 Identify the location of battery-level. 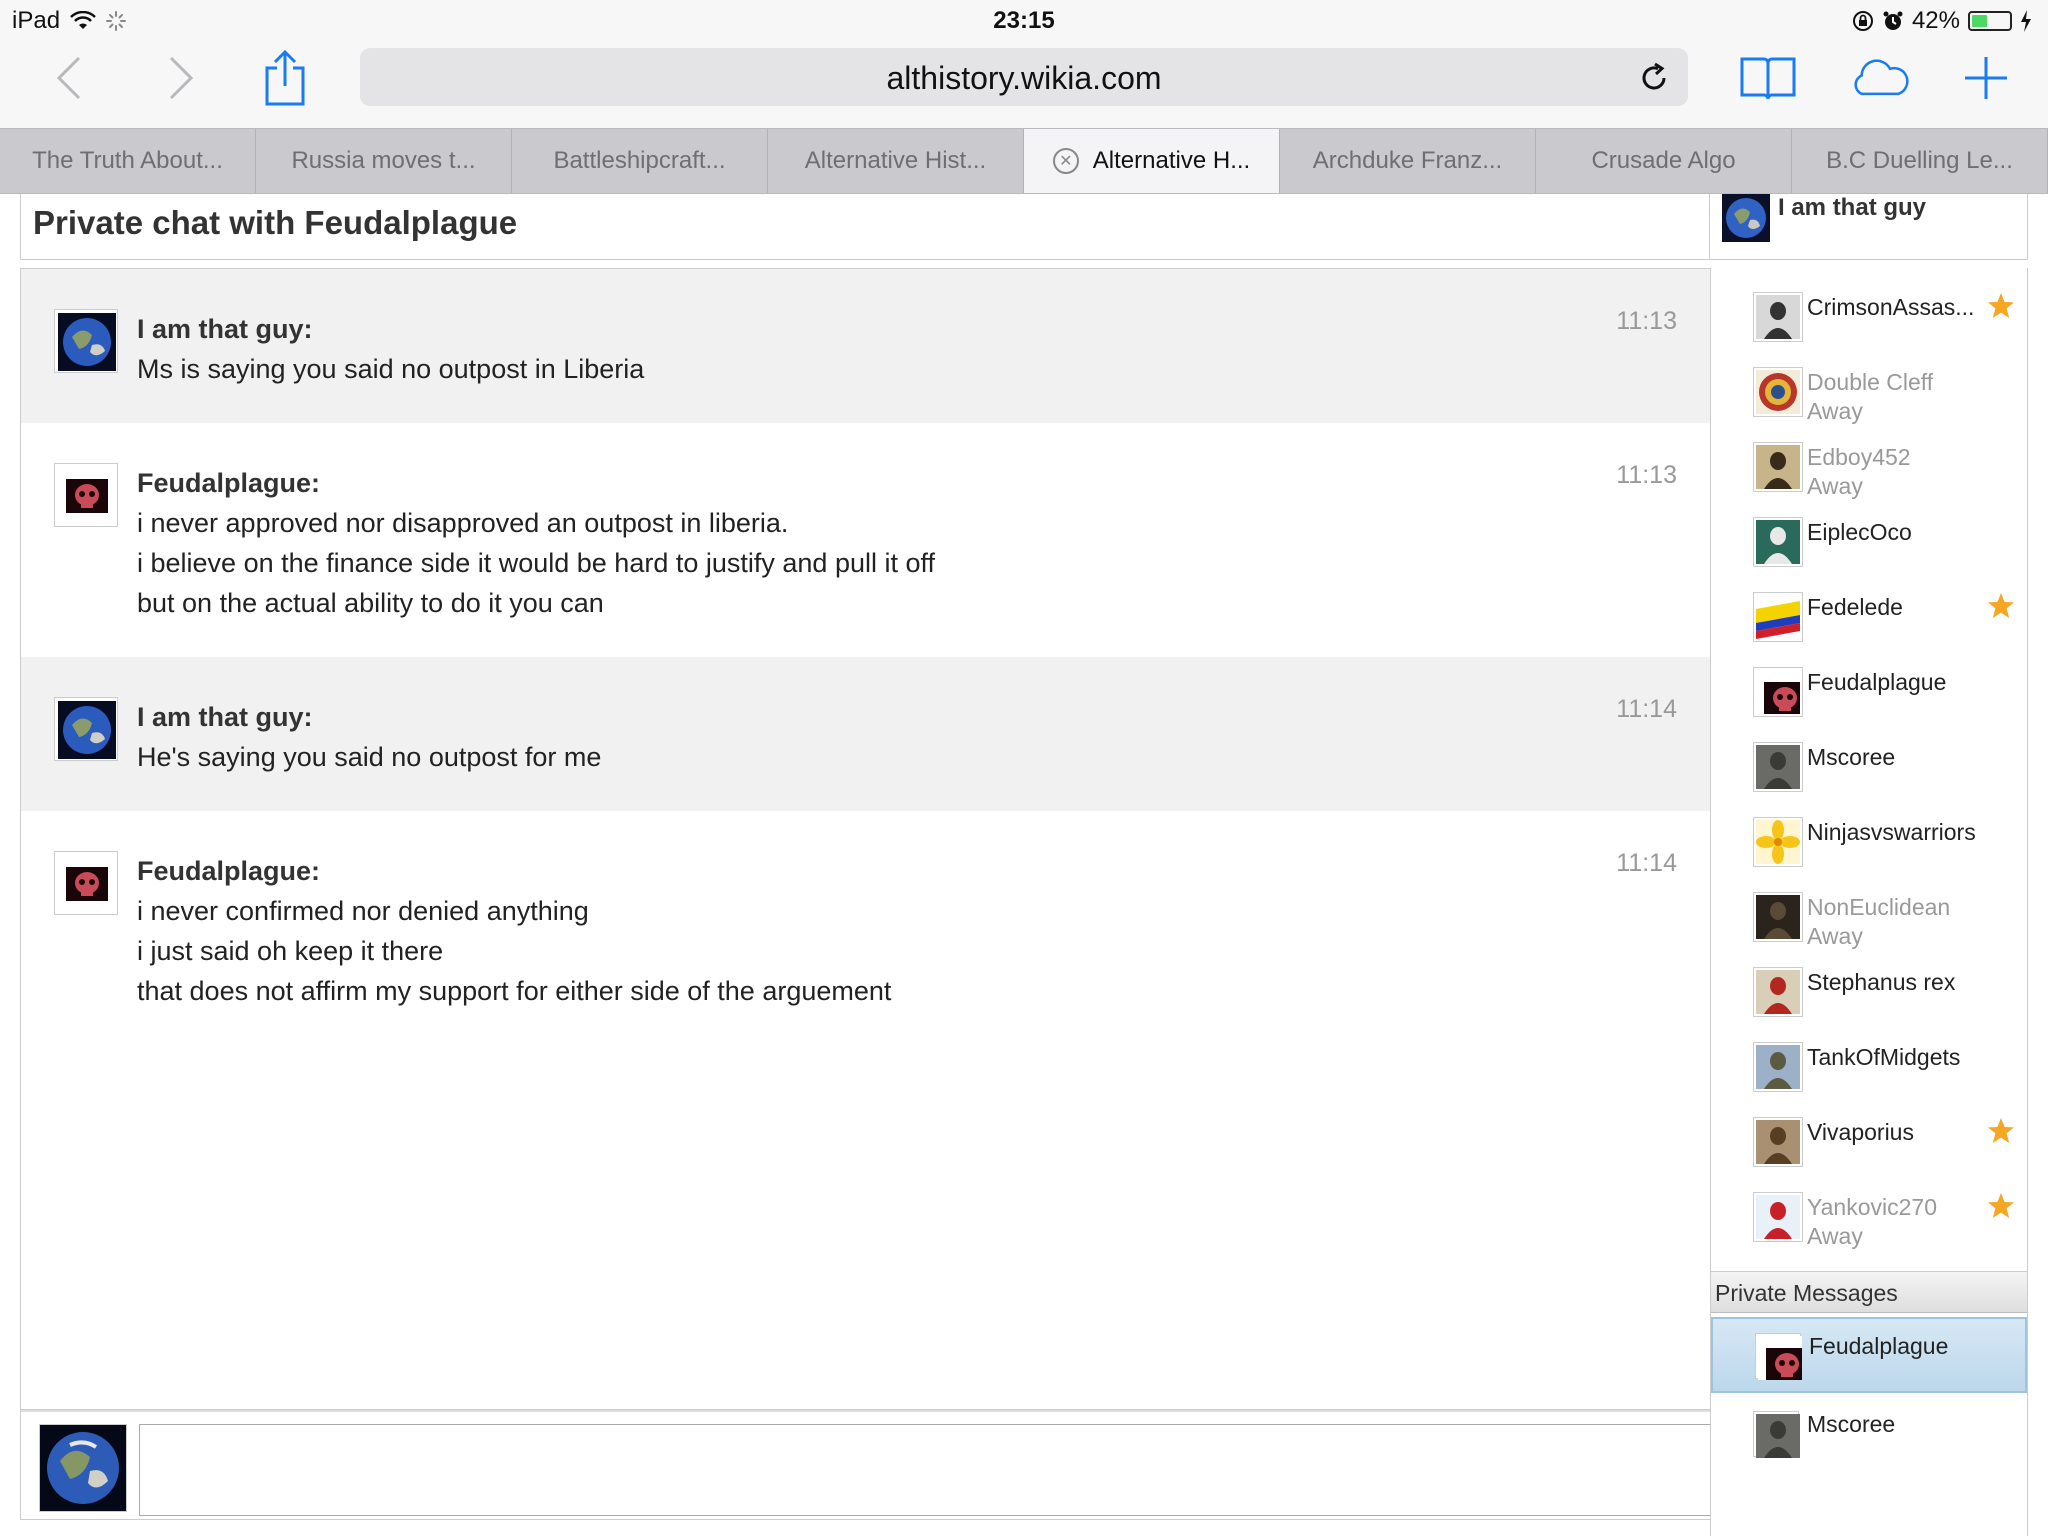
(1980, 21).